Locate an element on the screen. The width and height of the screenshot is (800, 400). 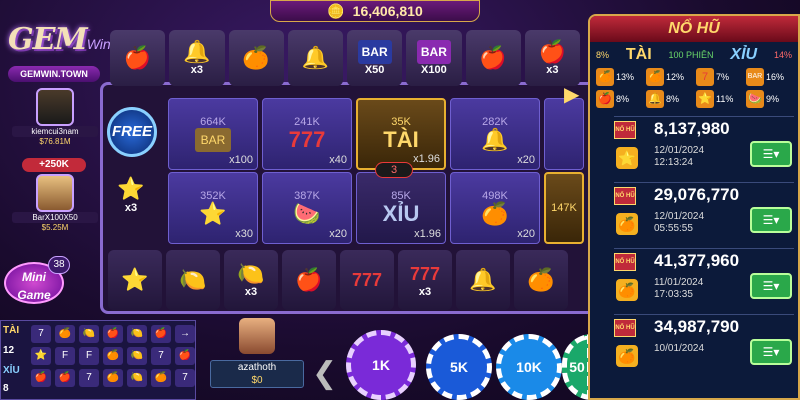
jackpot-entry: NỔ HŨ 41,377,960 🍊 11/01/2024 17:03:35 ☰▾ is located at coordinates (704, 279).